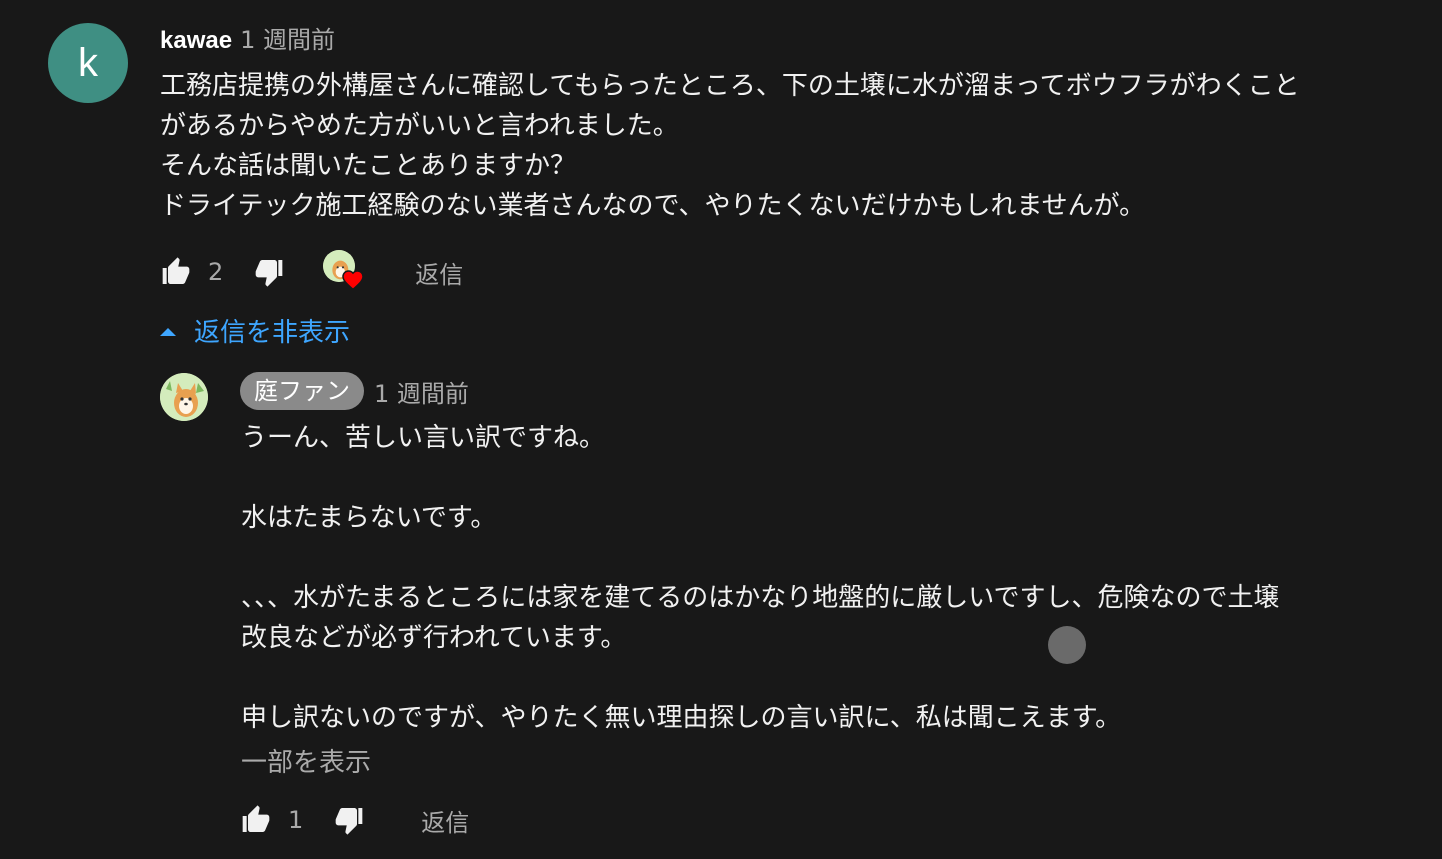 The image size is (1442, 859). I want to click on like-button, so click(176, 272).